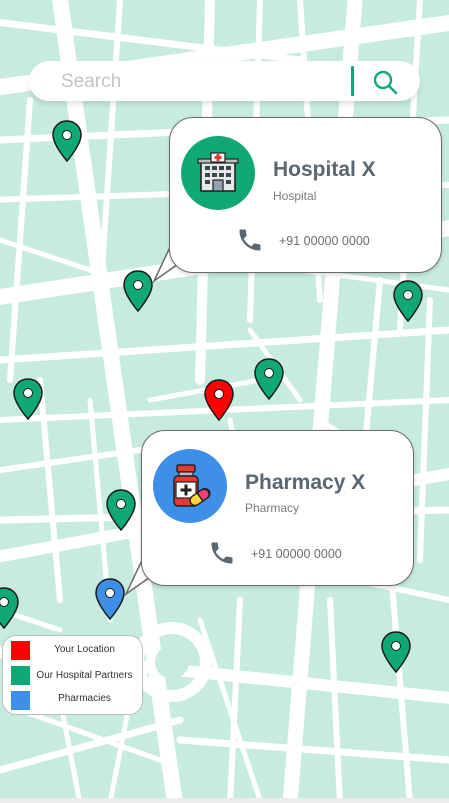 This screenshot has height=803, width=449. I want to click on hospital-title: Hospital X, so click(324, 169).